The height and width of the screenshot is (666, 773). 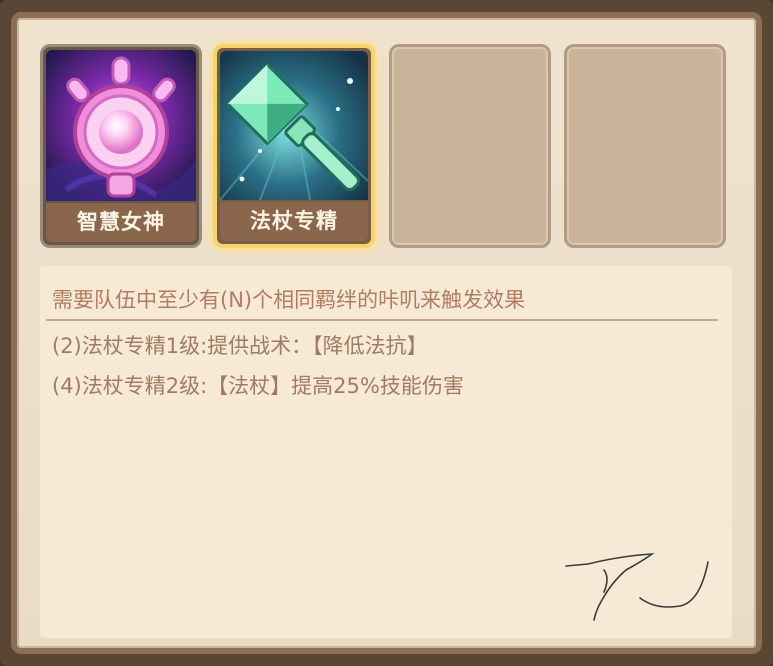 What do you see at coordinates (258, 386) in the screenshot?
I see `bond-tier-2-text: (4)法杖专精2级:【法杖】提高25%技能伤害` at bounding box center [258, 386].